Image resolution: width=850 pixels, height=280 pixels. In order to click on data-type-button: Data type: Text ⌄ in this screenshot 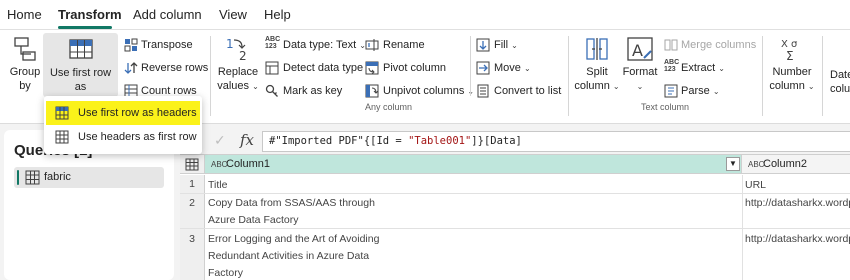, I will do `click(324, 45)`.